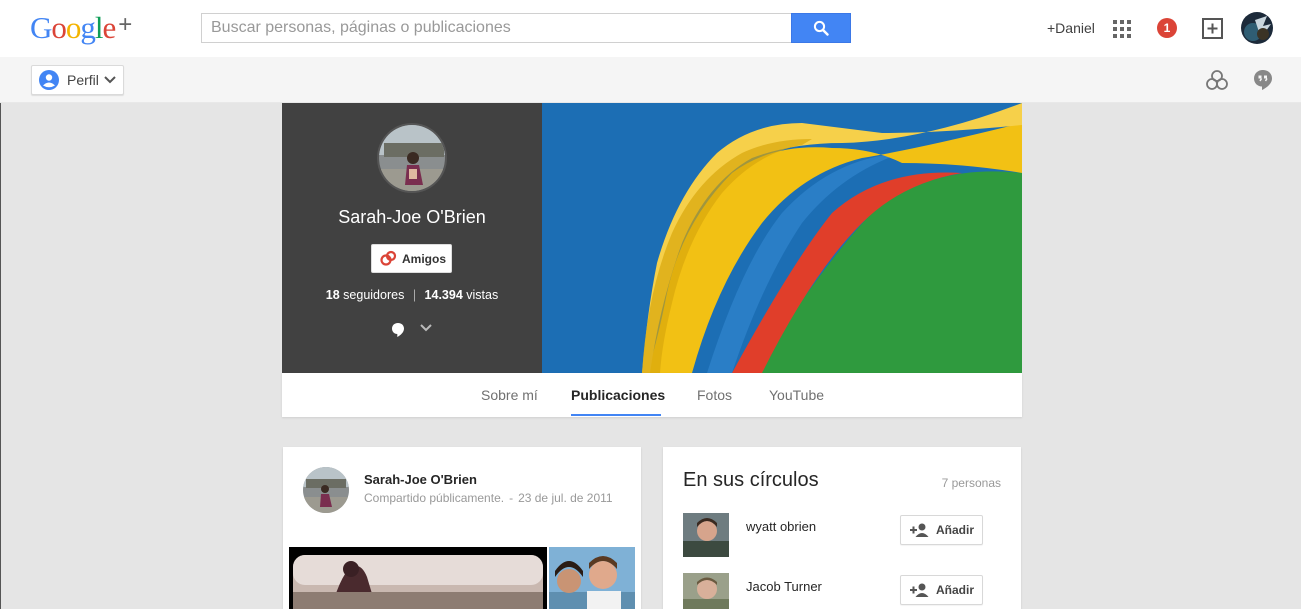  What do you see at coordinates (616, 415) in the screenshot?
I see `active-tab-indicator` at bounding box center [616, 415].